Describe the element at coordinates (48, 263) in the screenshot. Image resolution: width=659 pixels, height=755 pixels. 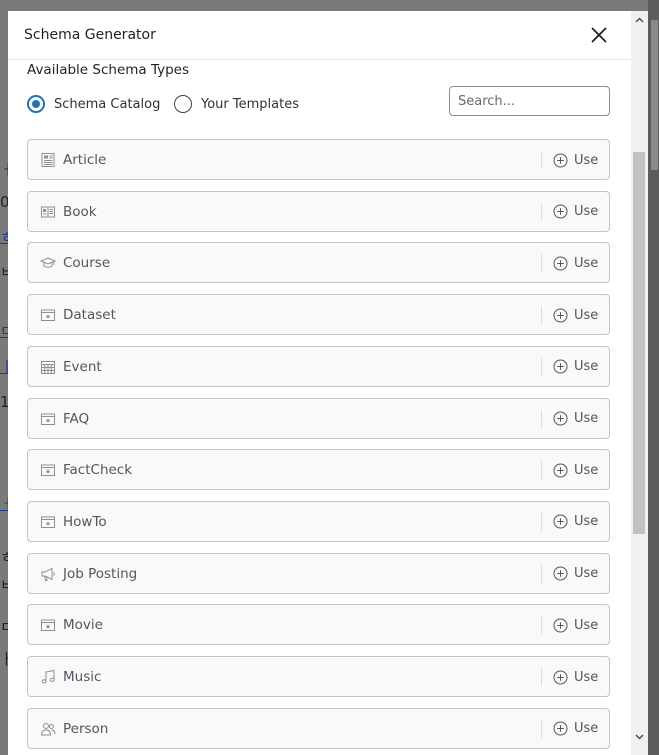
I see `graduation-cap-icon` at that location.